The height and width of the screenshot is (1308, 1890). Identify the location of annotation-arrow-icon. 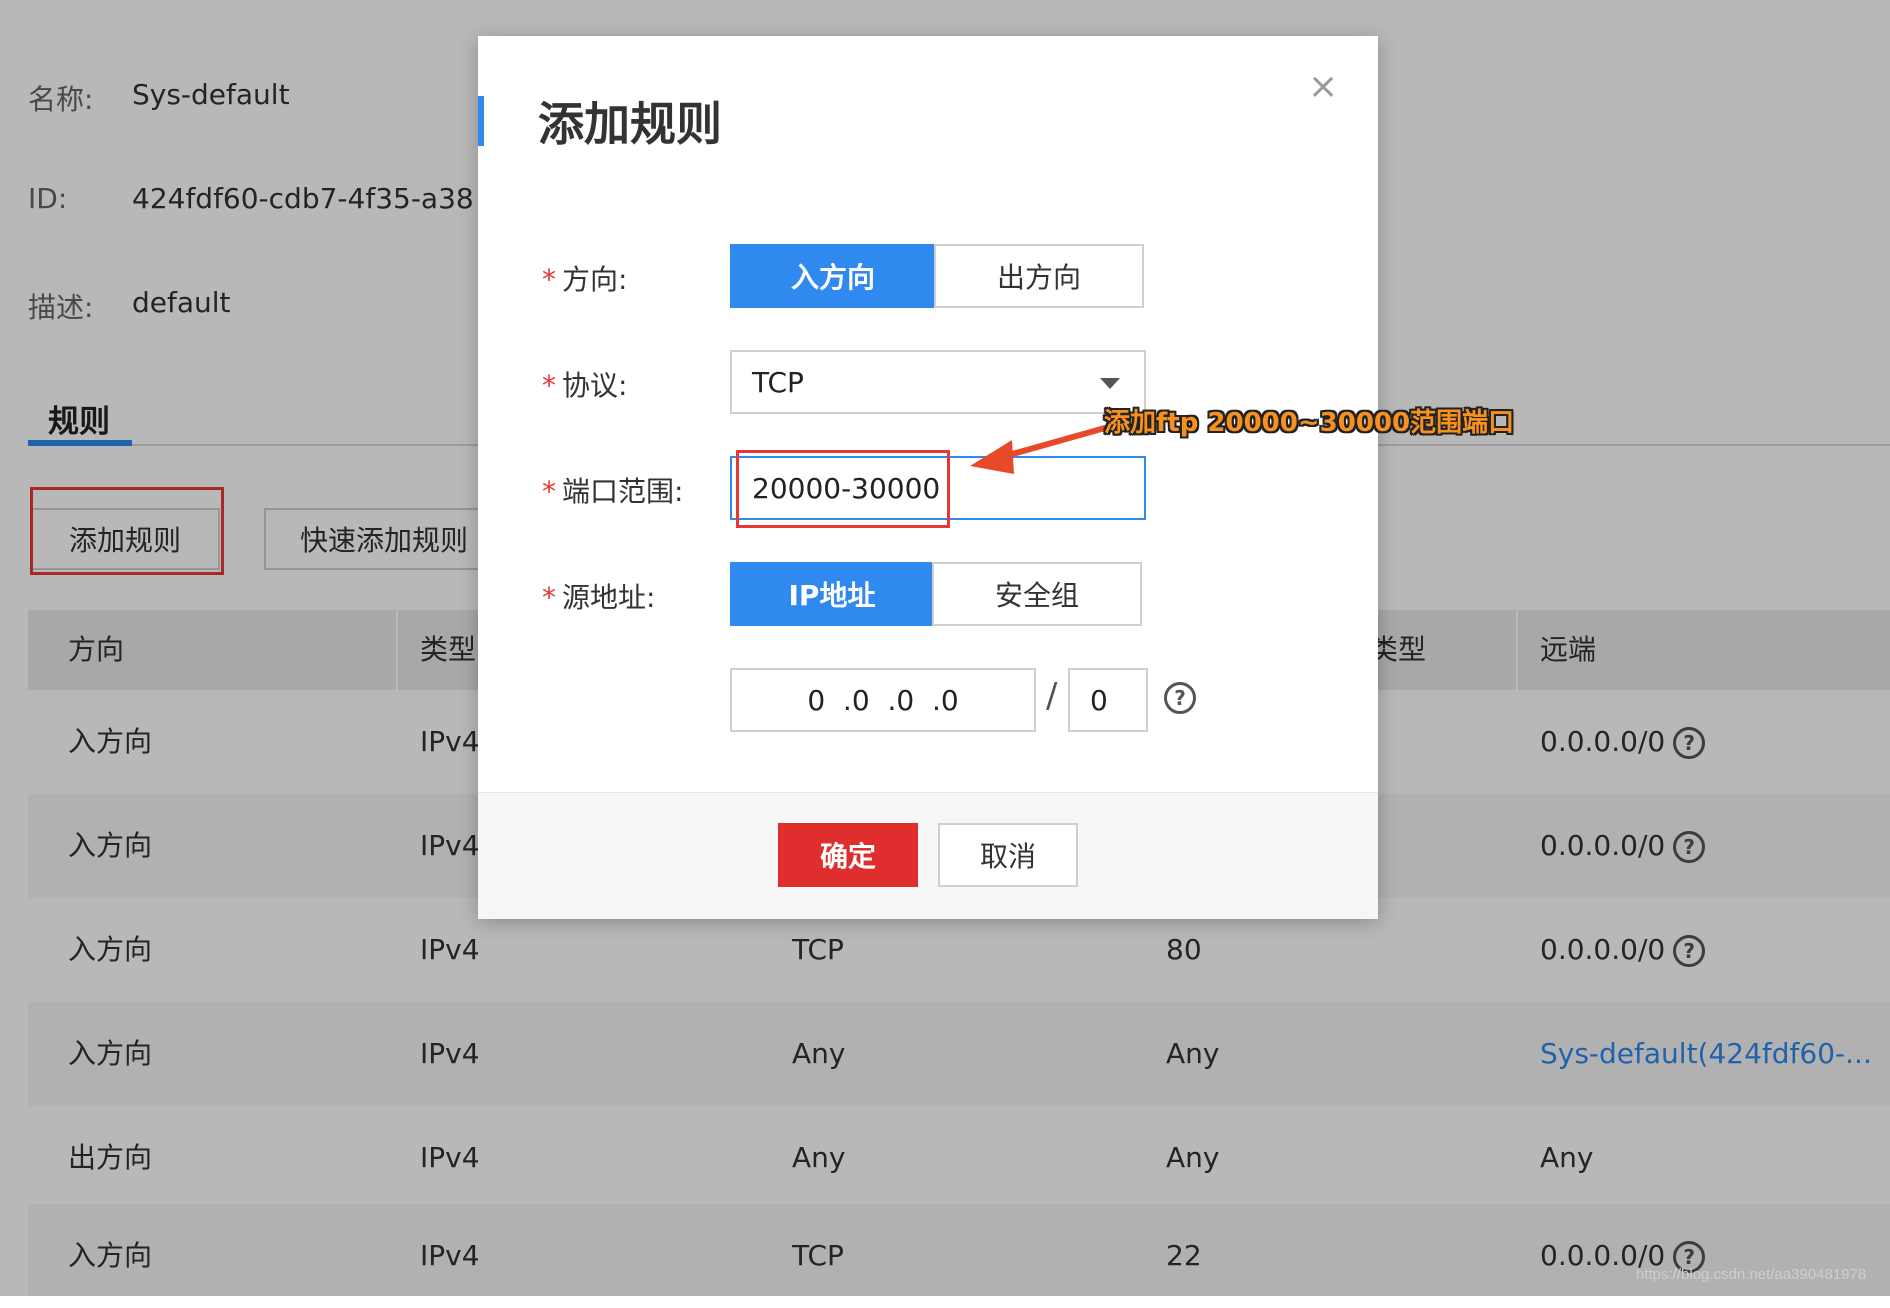
(1042, 448).